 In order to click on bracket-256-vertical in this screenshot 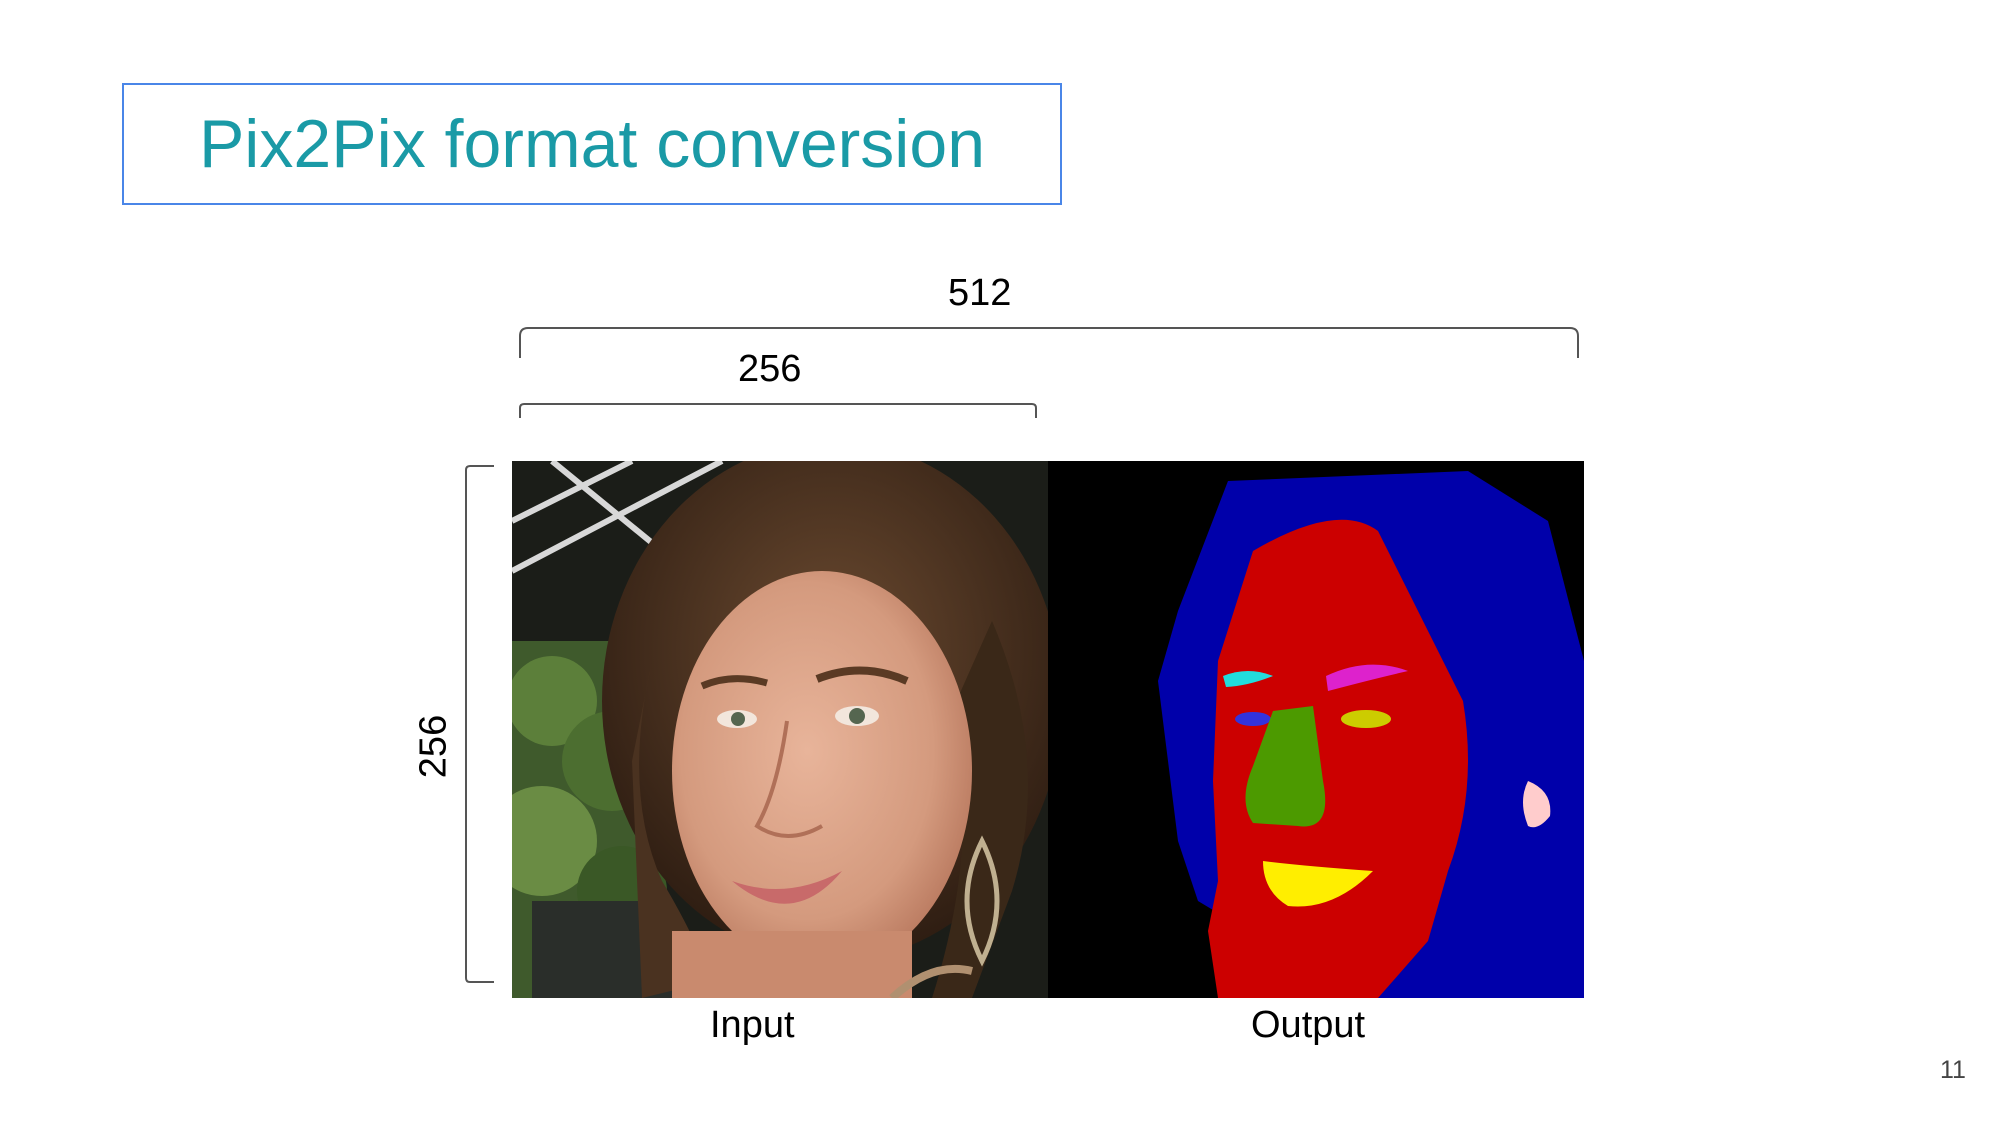, I will do `click(479, 724)`.